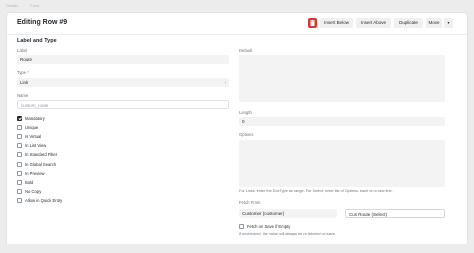 The image size is (474, 253). What do you see at coordinates (42, 22) in the screenshot?
I see `page-title: Editing Row #9` at bounding box center [42, 22].